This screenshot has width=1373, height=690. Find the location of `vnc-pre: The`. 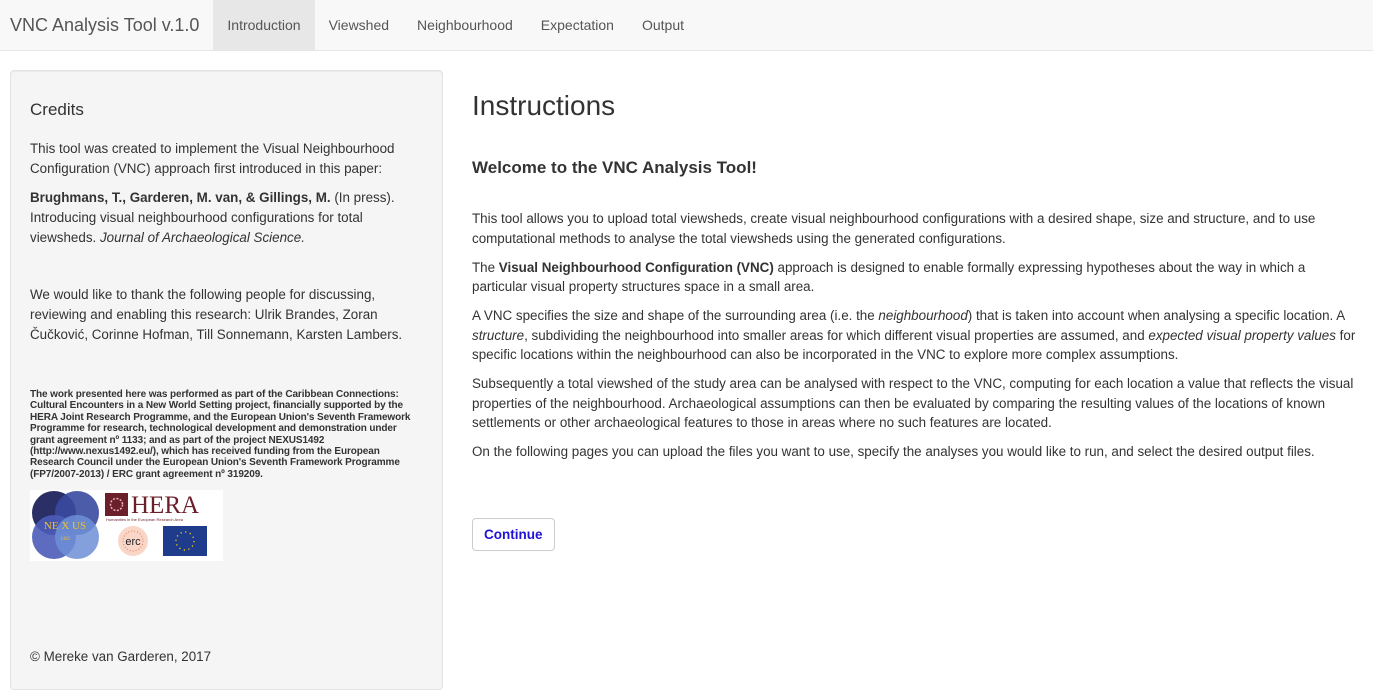

vnc-pre: The is located at coordinates (485, 267).